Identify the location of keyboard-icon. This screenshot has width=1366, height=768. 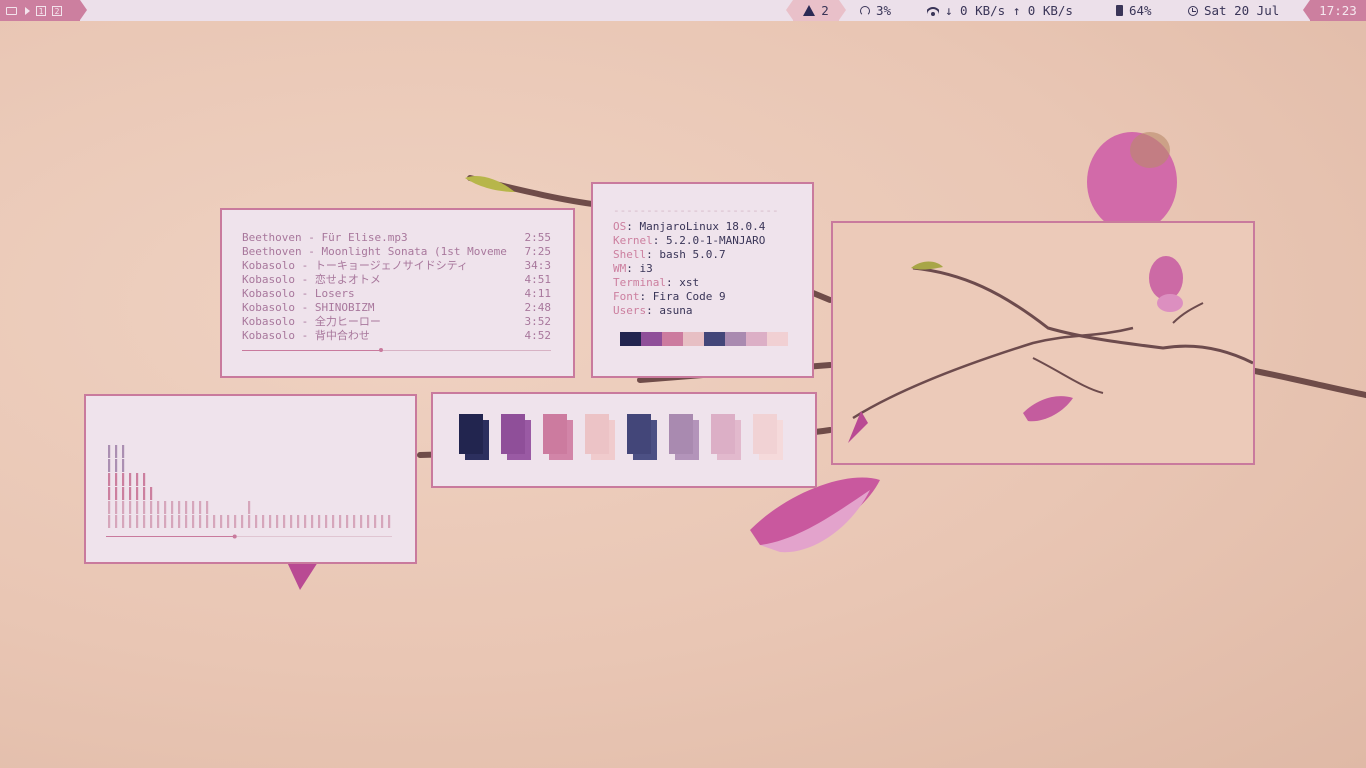
(11, 10).